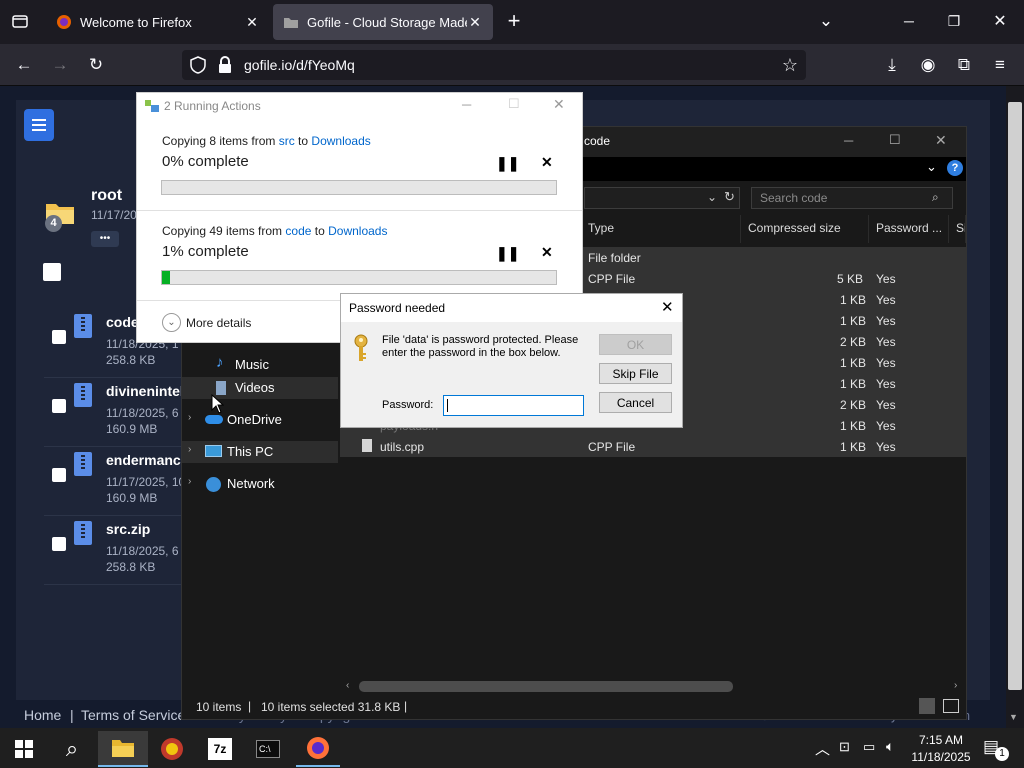  I want to click on row-compressed-size: 1 KB, so click(853, 384).